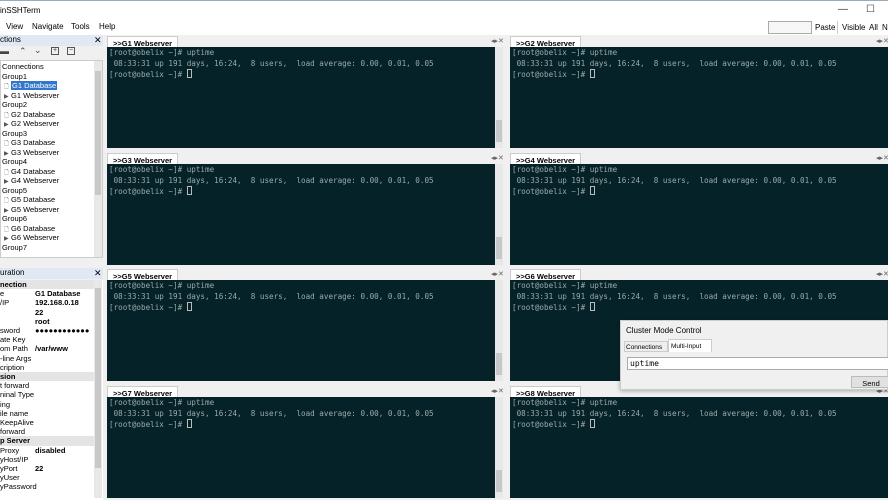  I want to click on property-row: forward, so click(48, 431).